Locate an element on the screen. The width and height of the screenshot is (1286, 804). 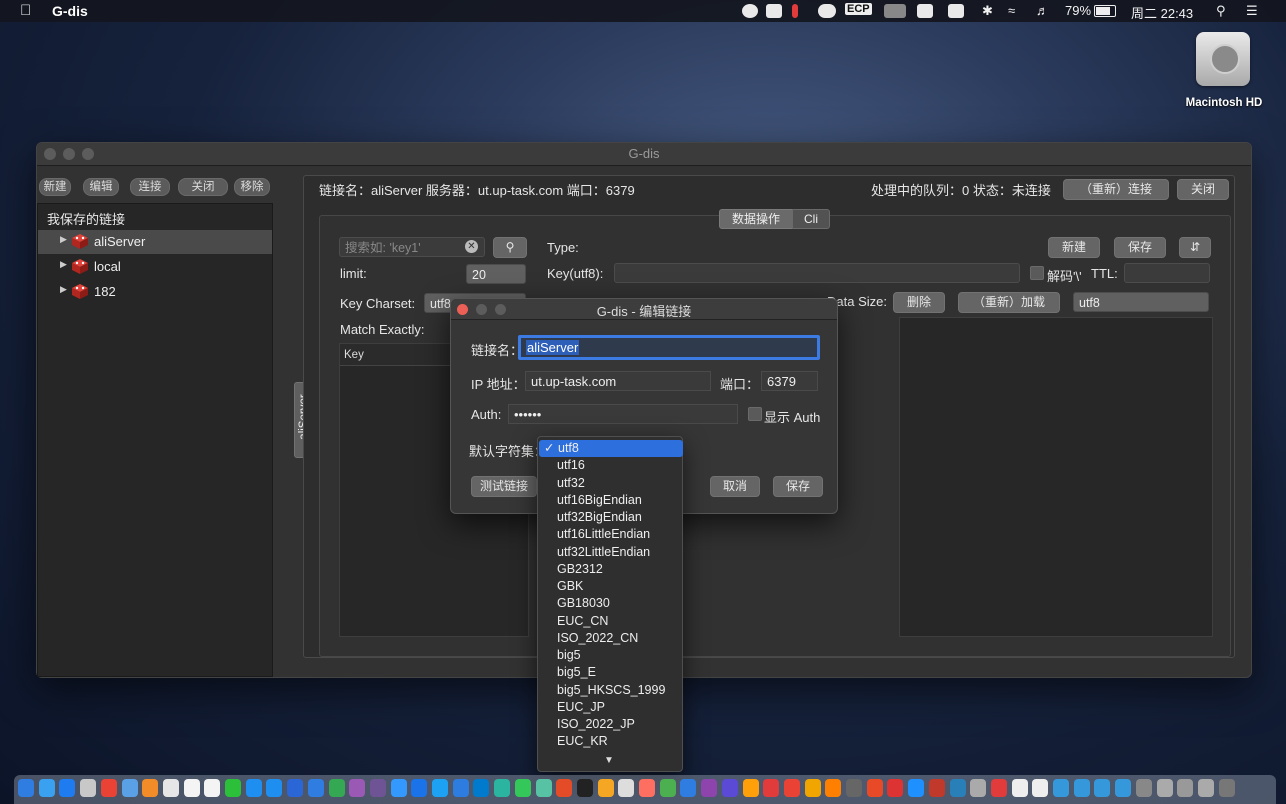
sidebar-item-aliserver: ▶ aliServer is located at coordinates (155, 242).